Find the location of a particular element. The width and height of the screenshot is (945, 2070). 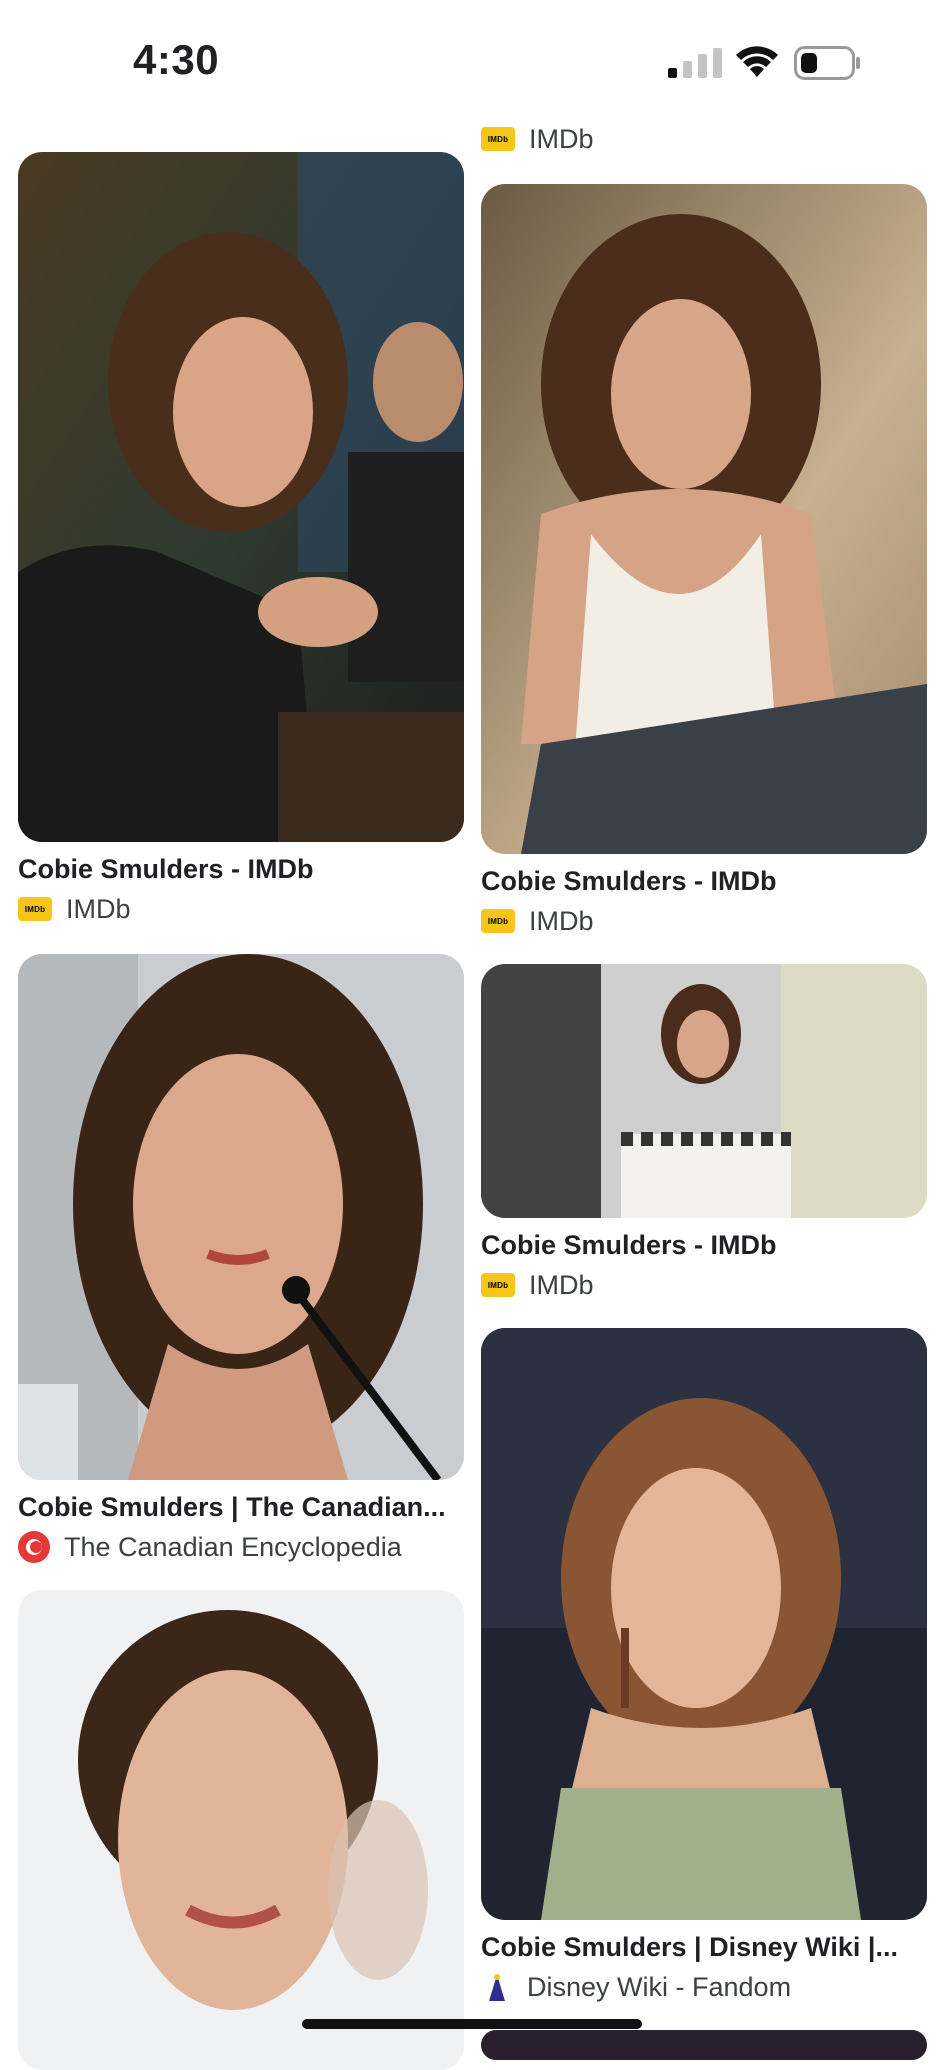

result-source-name: The Canadian Encyclopedia is located at coordinates (233, 1546).